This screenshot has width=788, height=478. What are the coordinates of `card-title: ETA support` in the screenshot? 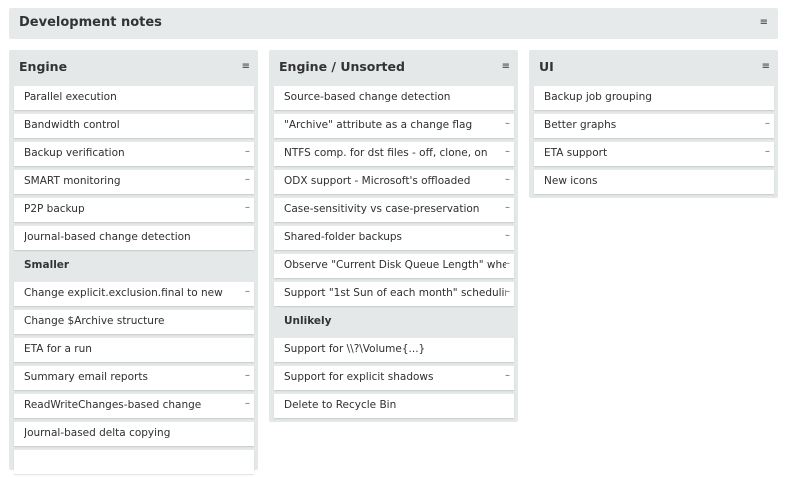 It's located at (576, 153).